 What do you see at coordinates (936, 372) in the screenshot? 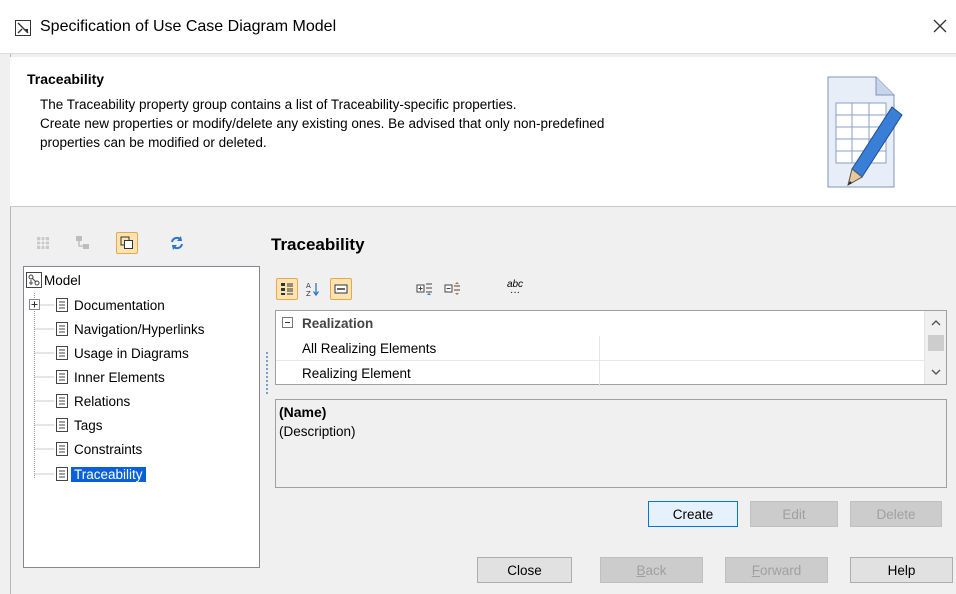
I see `scroll-down-icon` at bounding box center [936, 372].